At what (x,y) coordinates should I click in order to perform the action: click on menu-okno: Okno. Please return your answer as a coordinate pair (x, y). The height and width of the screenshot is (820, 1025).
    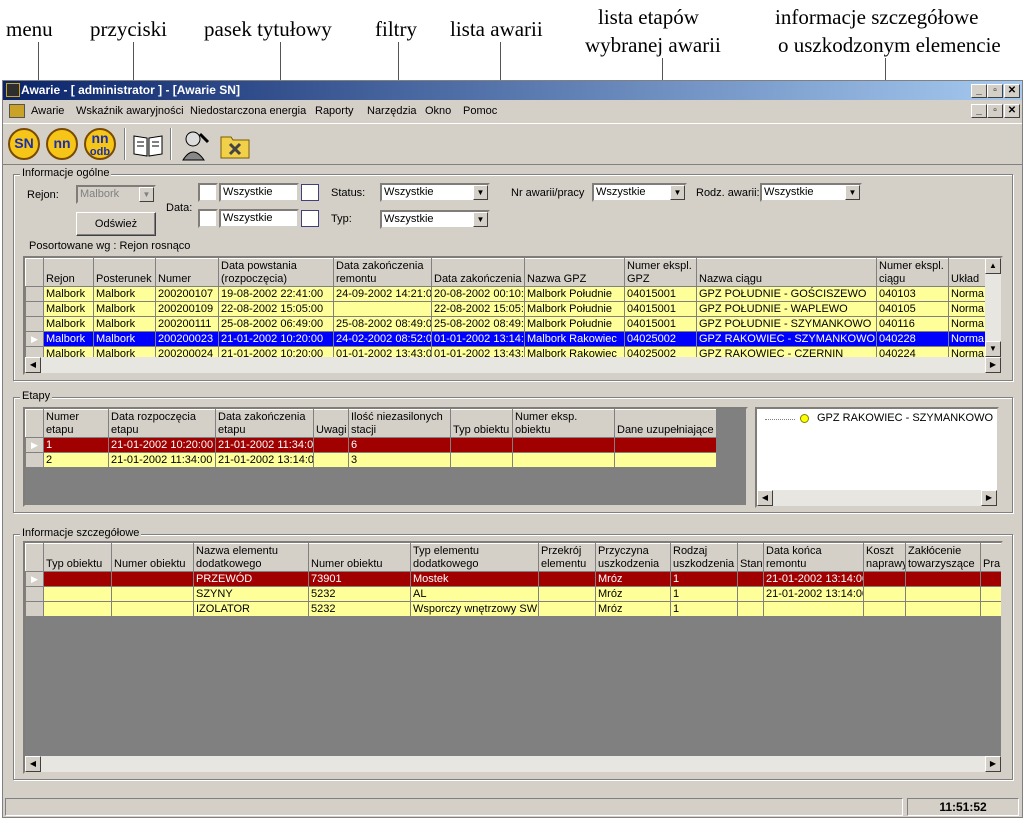
    Looking at the image, I should click on (438, 111).